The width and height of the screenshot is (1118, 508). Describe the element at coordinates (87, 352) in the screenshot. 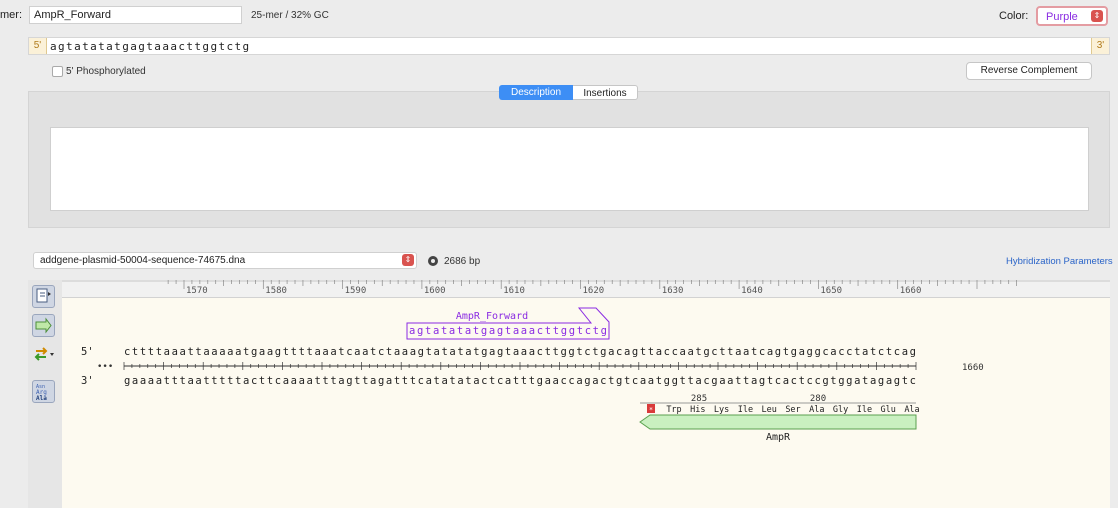

I see `top-strand-label: 5'` at that location.